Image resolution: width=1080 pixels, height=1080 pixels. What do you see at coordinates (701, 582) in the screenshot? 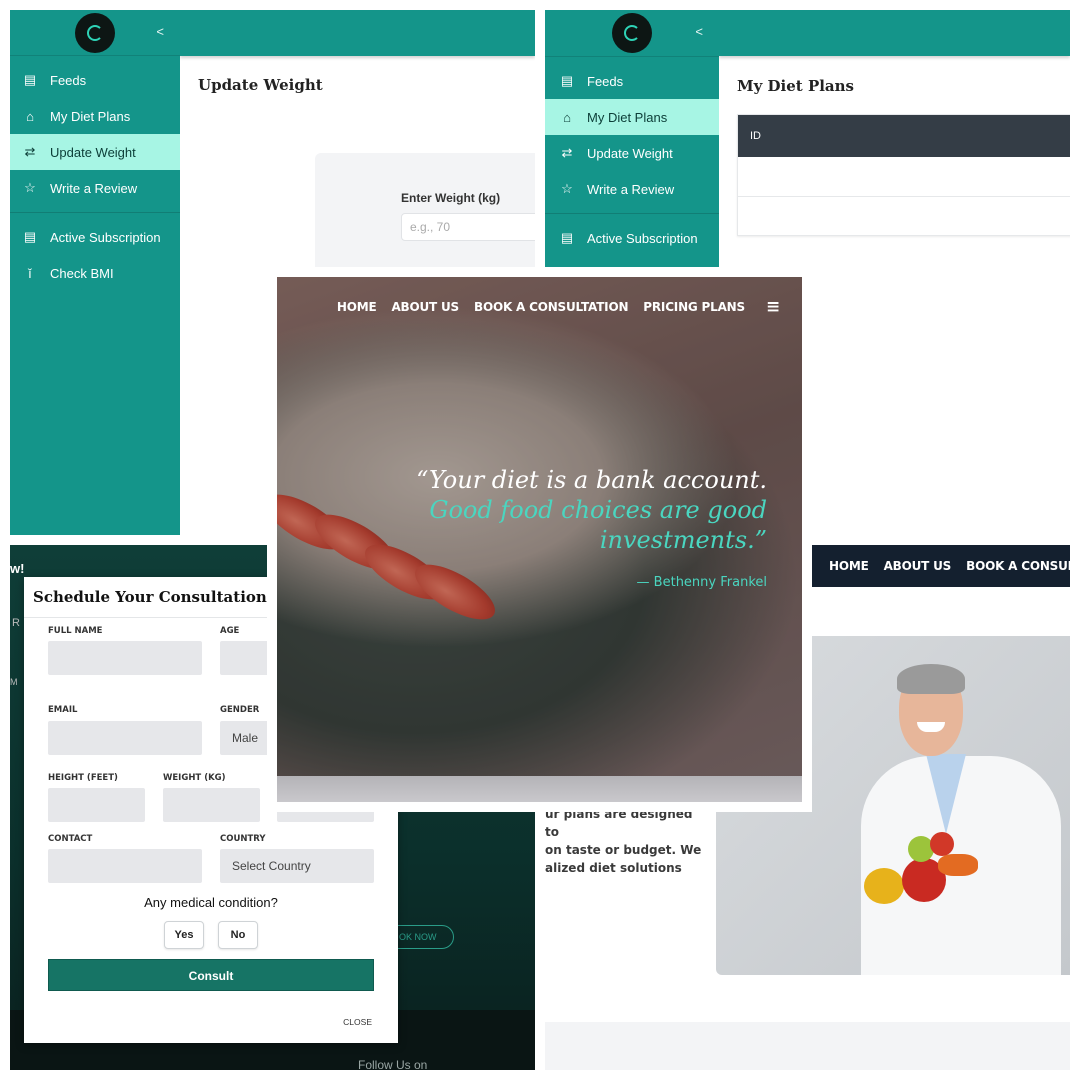
I see `quote-author: — Bethenny Frankel` at bounding box center [701, 582].